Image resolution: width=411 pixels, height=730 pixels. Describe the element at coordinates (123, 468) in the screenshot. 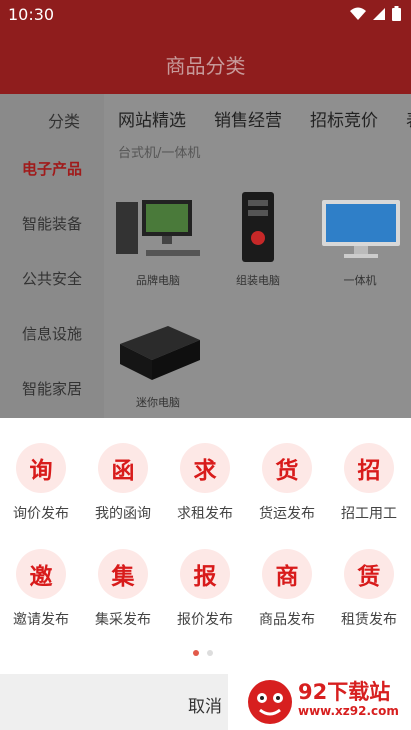

I see `letter-icon: 函` at that location.